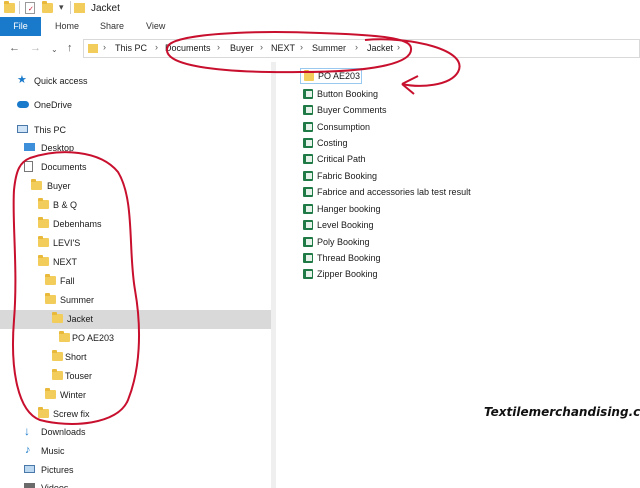  I want to click on annotation-circle-tree, so click(76, 288).